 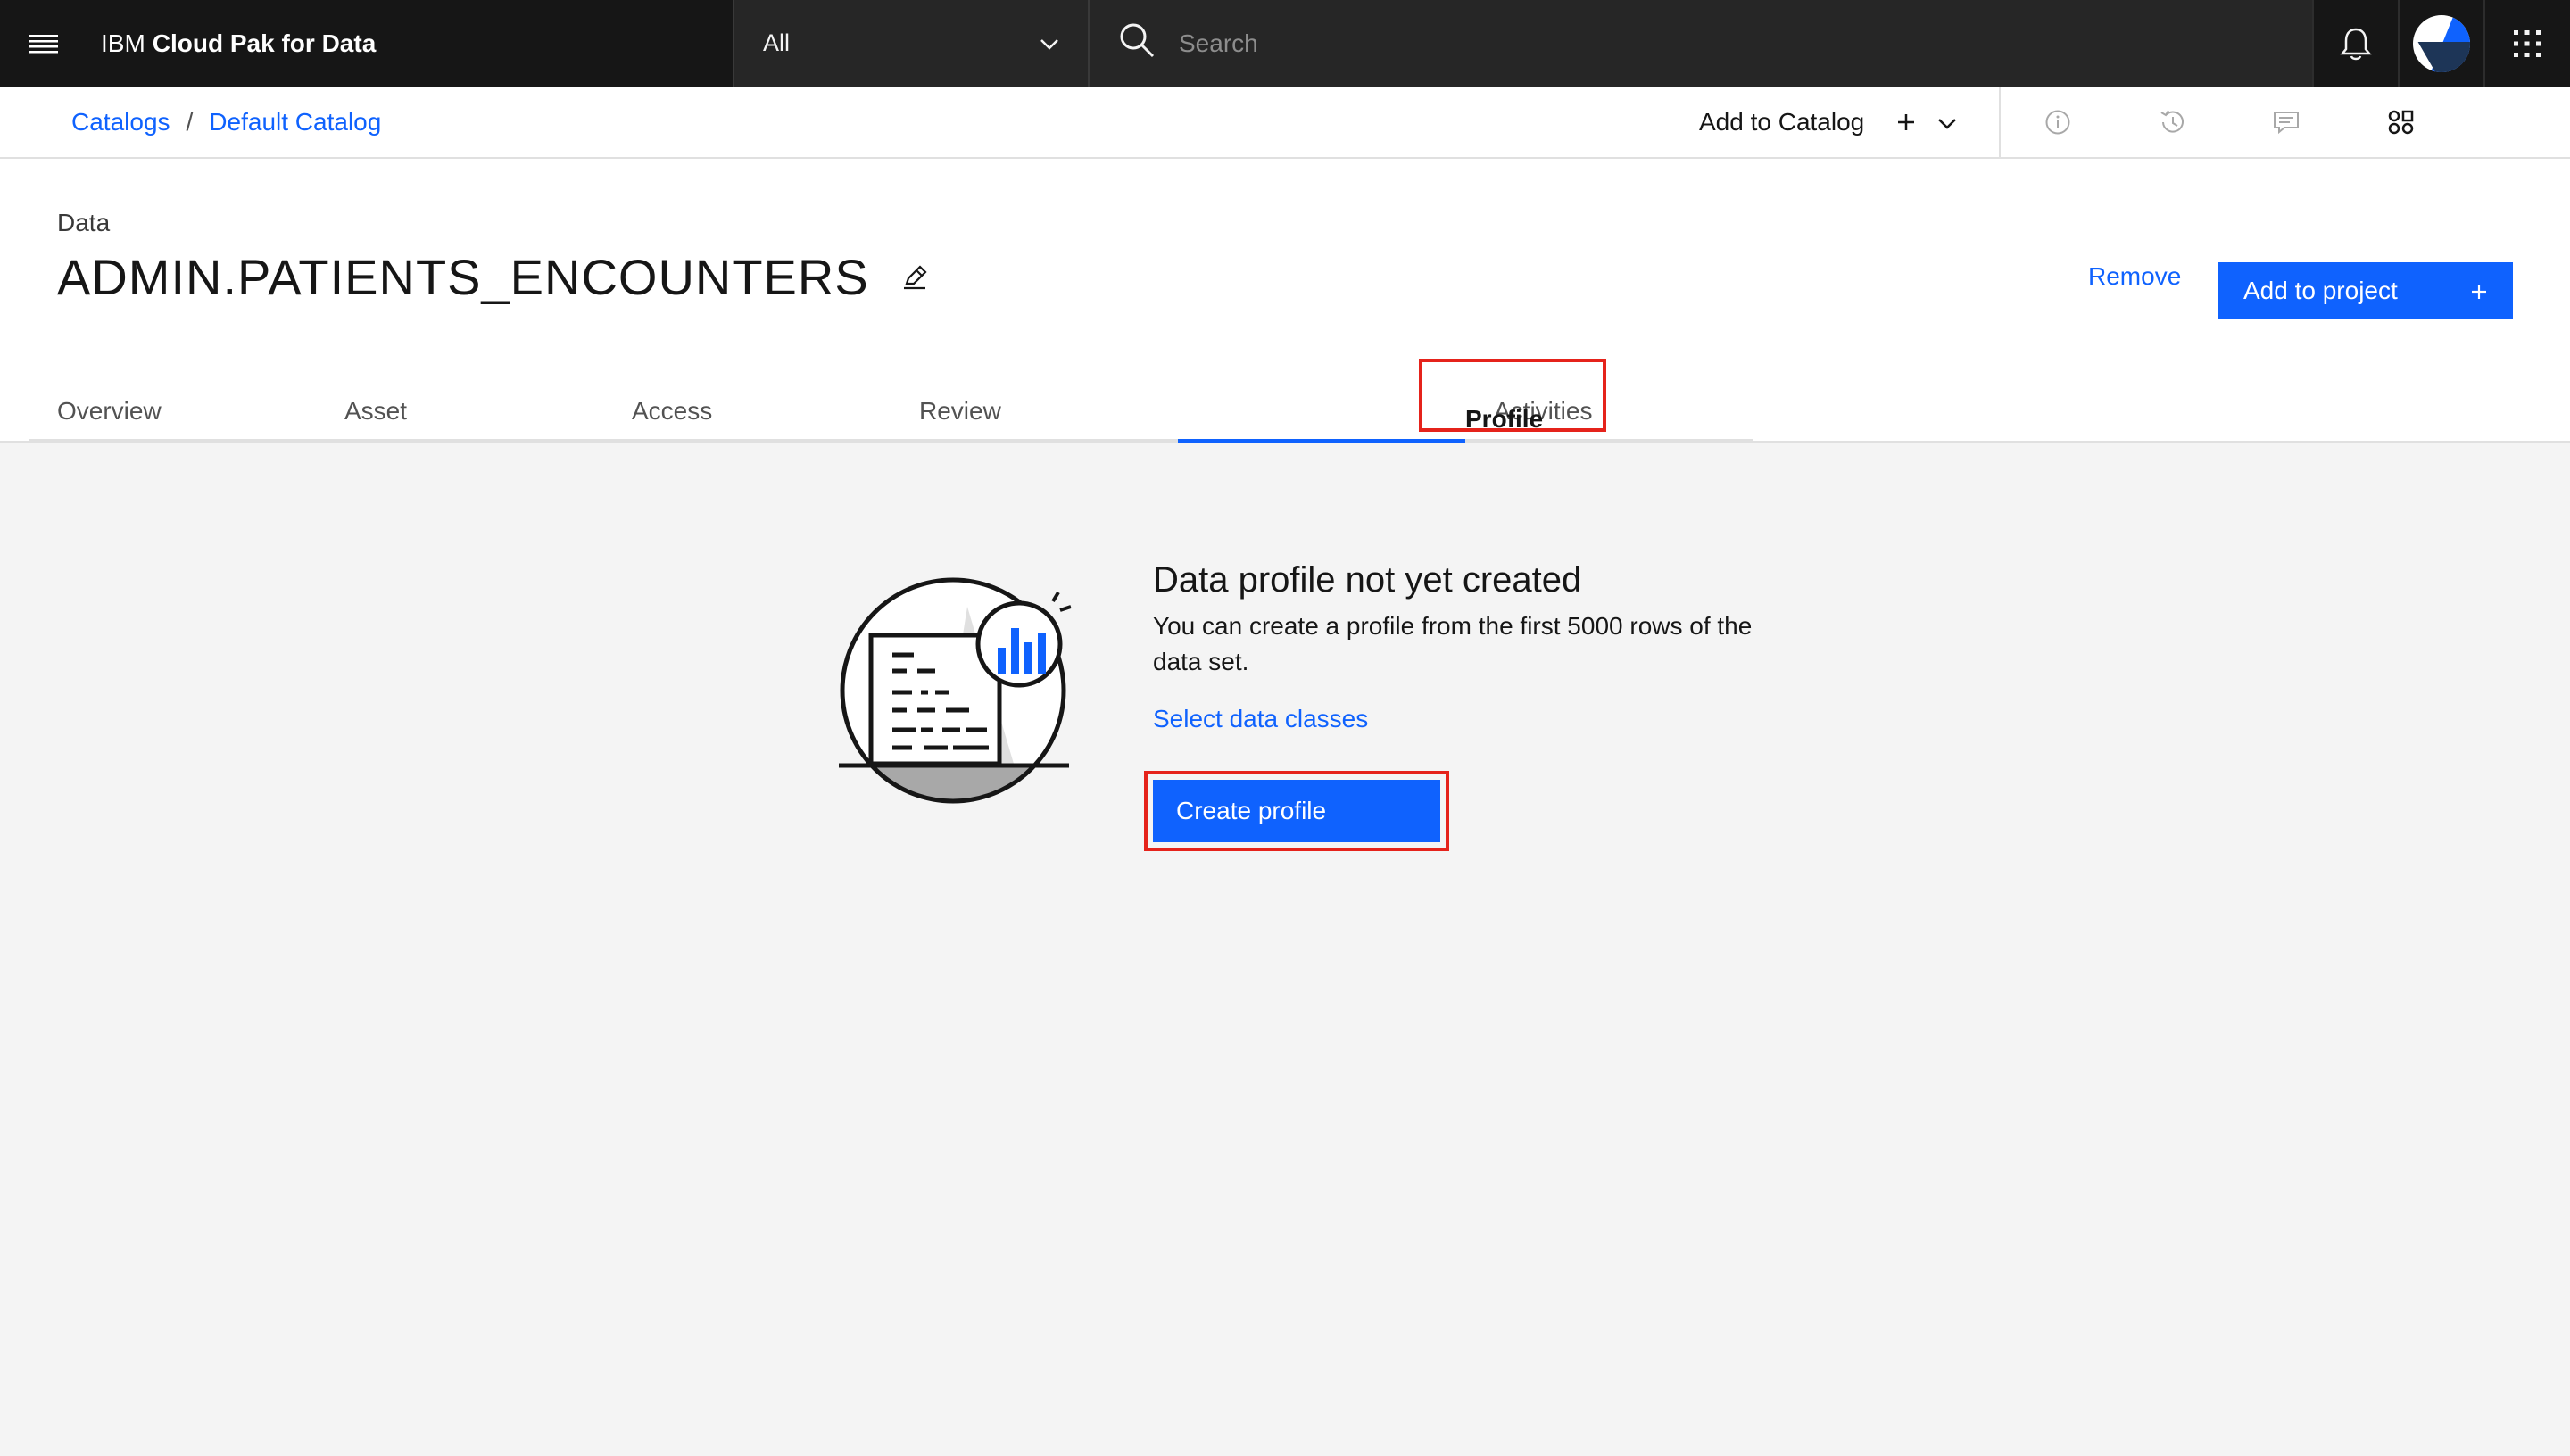 I want to click on search-icon, so click(x=1137, y=43).